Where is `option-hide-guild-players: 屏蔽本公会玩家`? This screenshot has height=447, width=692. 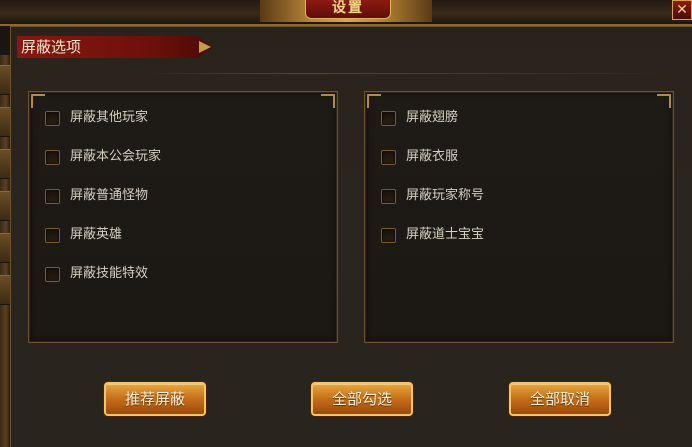 option-hide-guild-players: 屏蔽本公会玩家 is located at coordinates (103, 157).